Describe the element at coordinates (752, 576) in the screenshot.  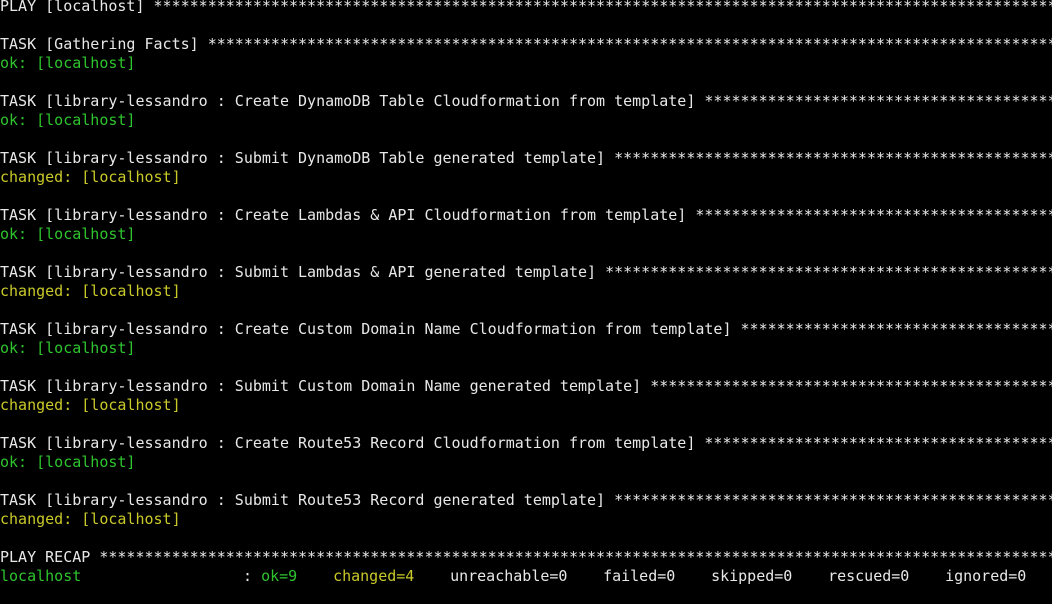
I see `recap-skipped: skipped=0` at that location.